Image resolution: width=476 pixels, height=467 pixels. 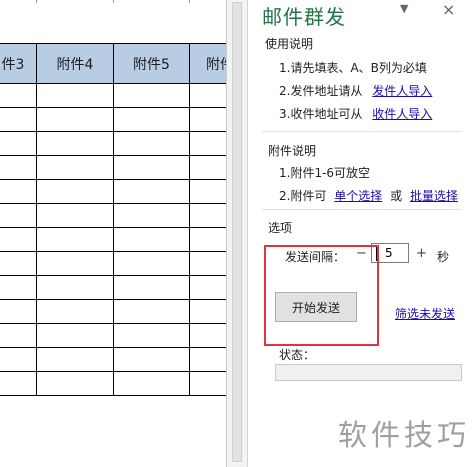 What do you see at coordinates (402, 91) in the screenshot?
I see `import-sender-link: 发件人导入` at bounding box center [402, 91].